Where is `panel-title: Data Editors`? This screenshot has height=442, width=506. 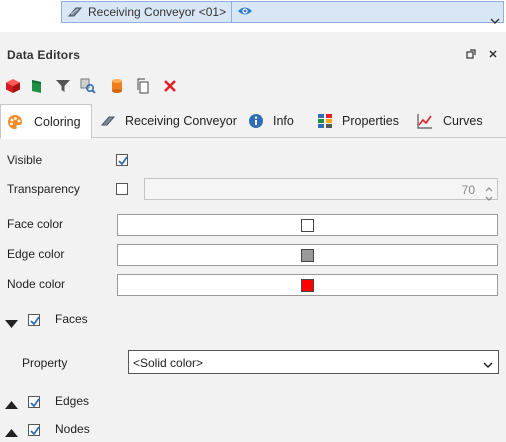
panel-title: Data Editors is located at coordinates (44, 55).